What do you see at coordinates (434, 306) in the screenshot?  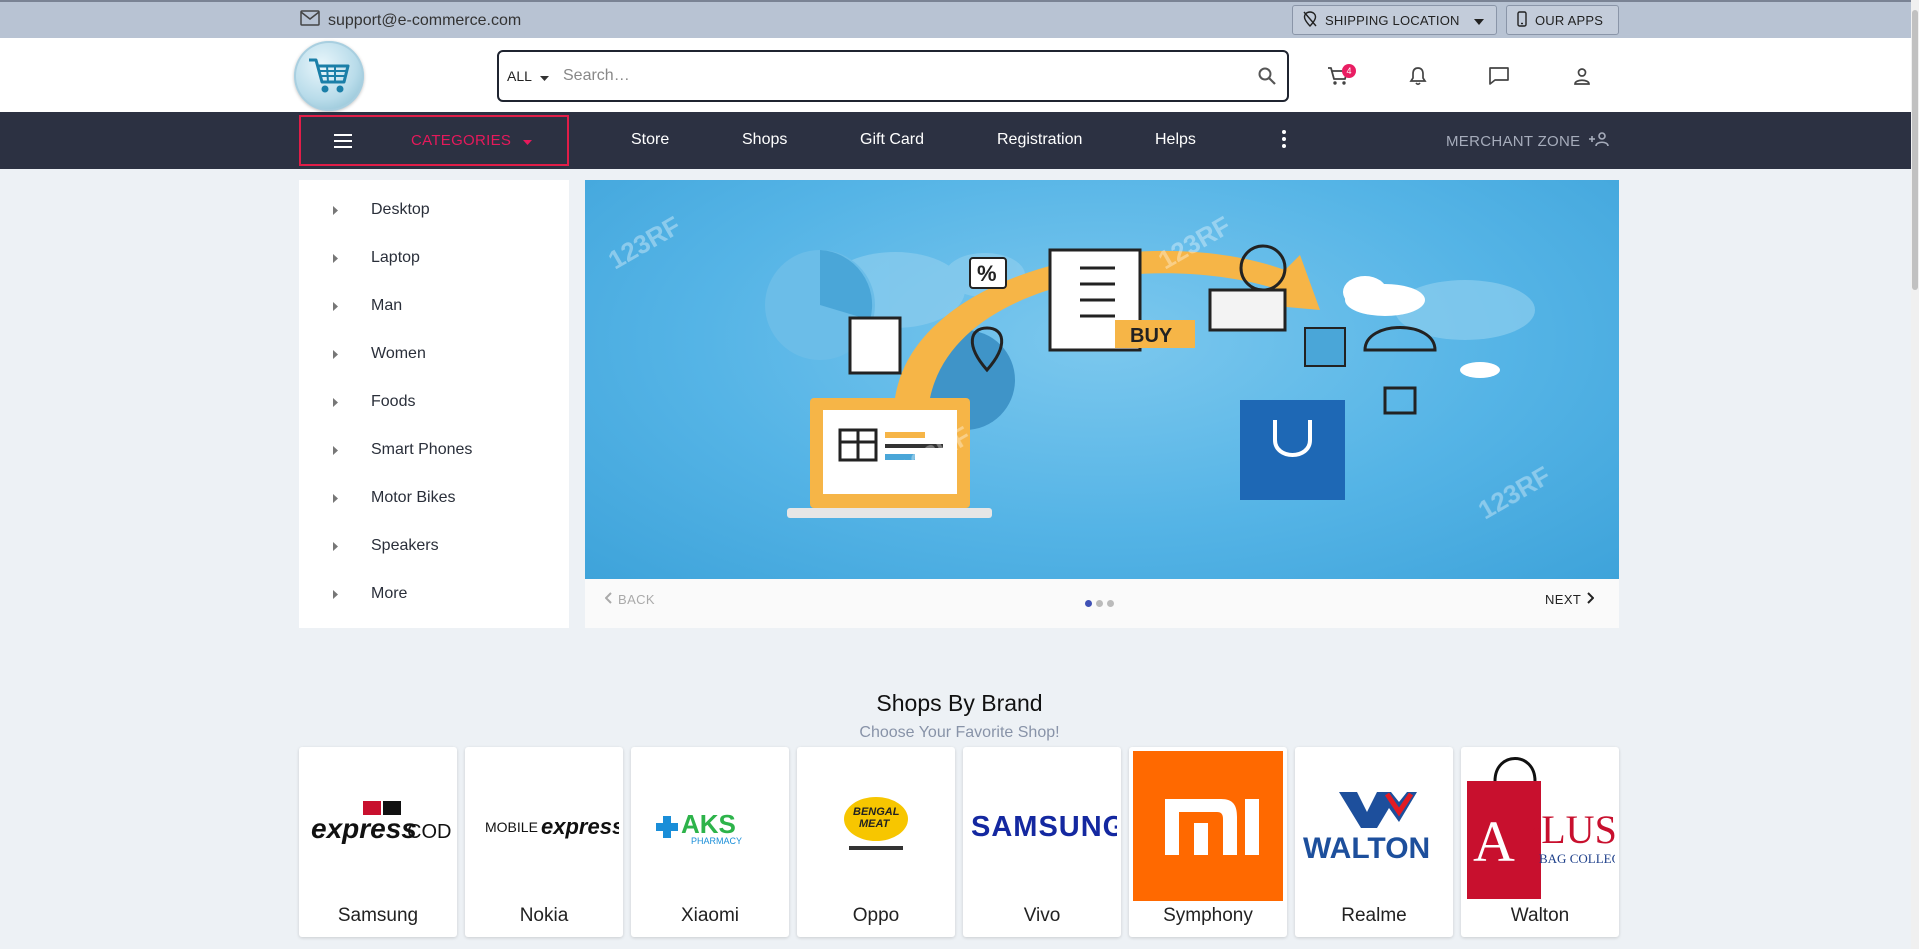 I see `sidebar-item-man: Man` at bounding box center [434, 306].